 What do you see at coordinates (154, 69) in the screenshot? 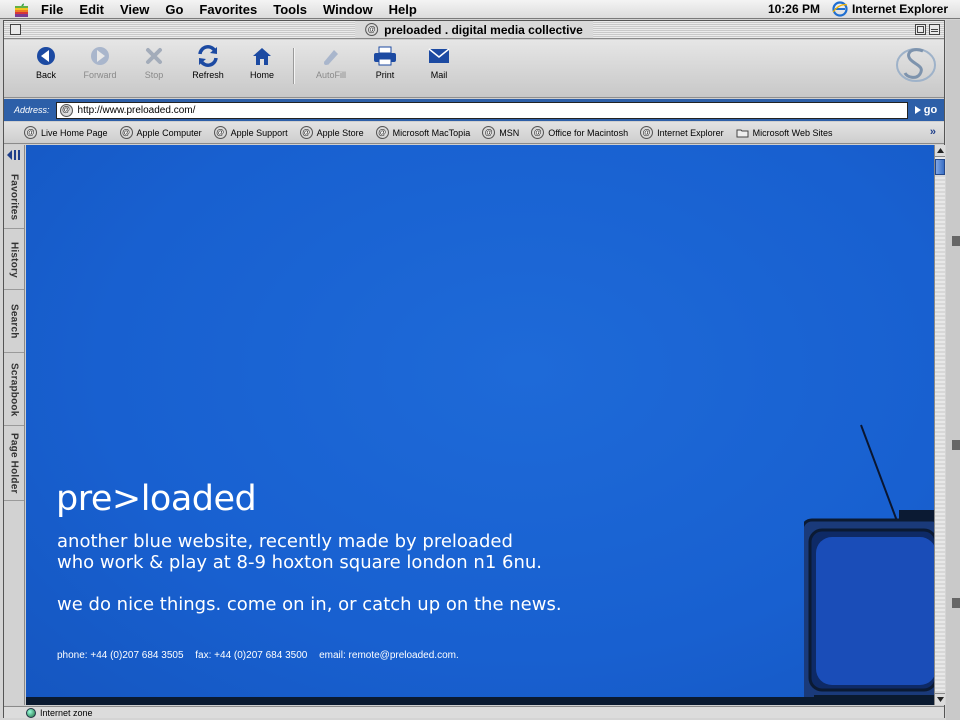
I see `stop-button: Stop` at bounding box center [154, 69].